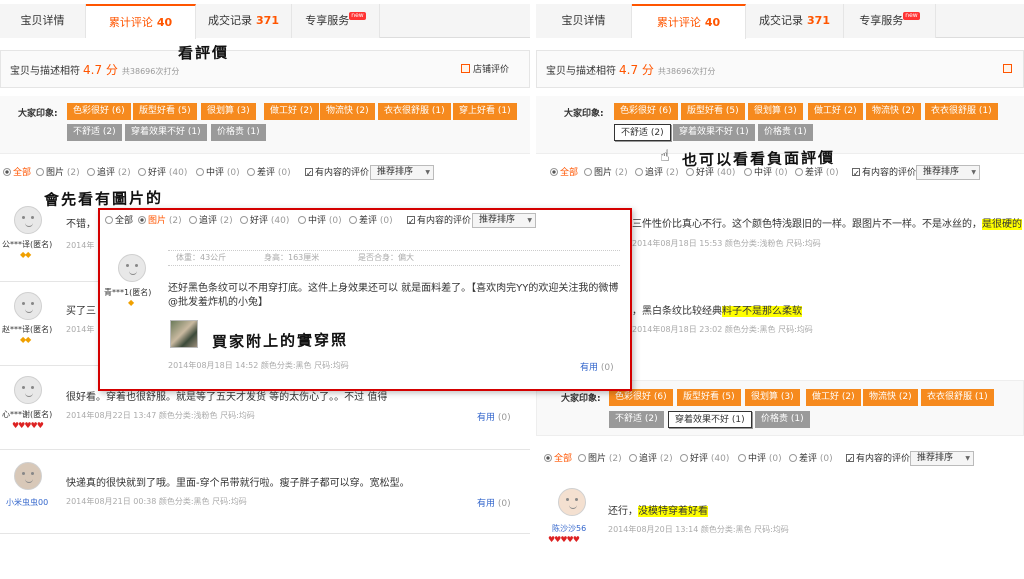 The height and width of the screenshot is (579, 1024). I want to click on avatar, so click(132, 268).